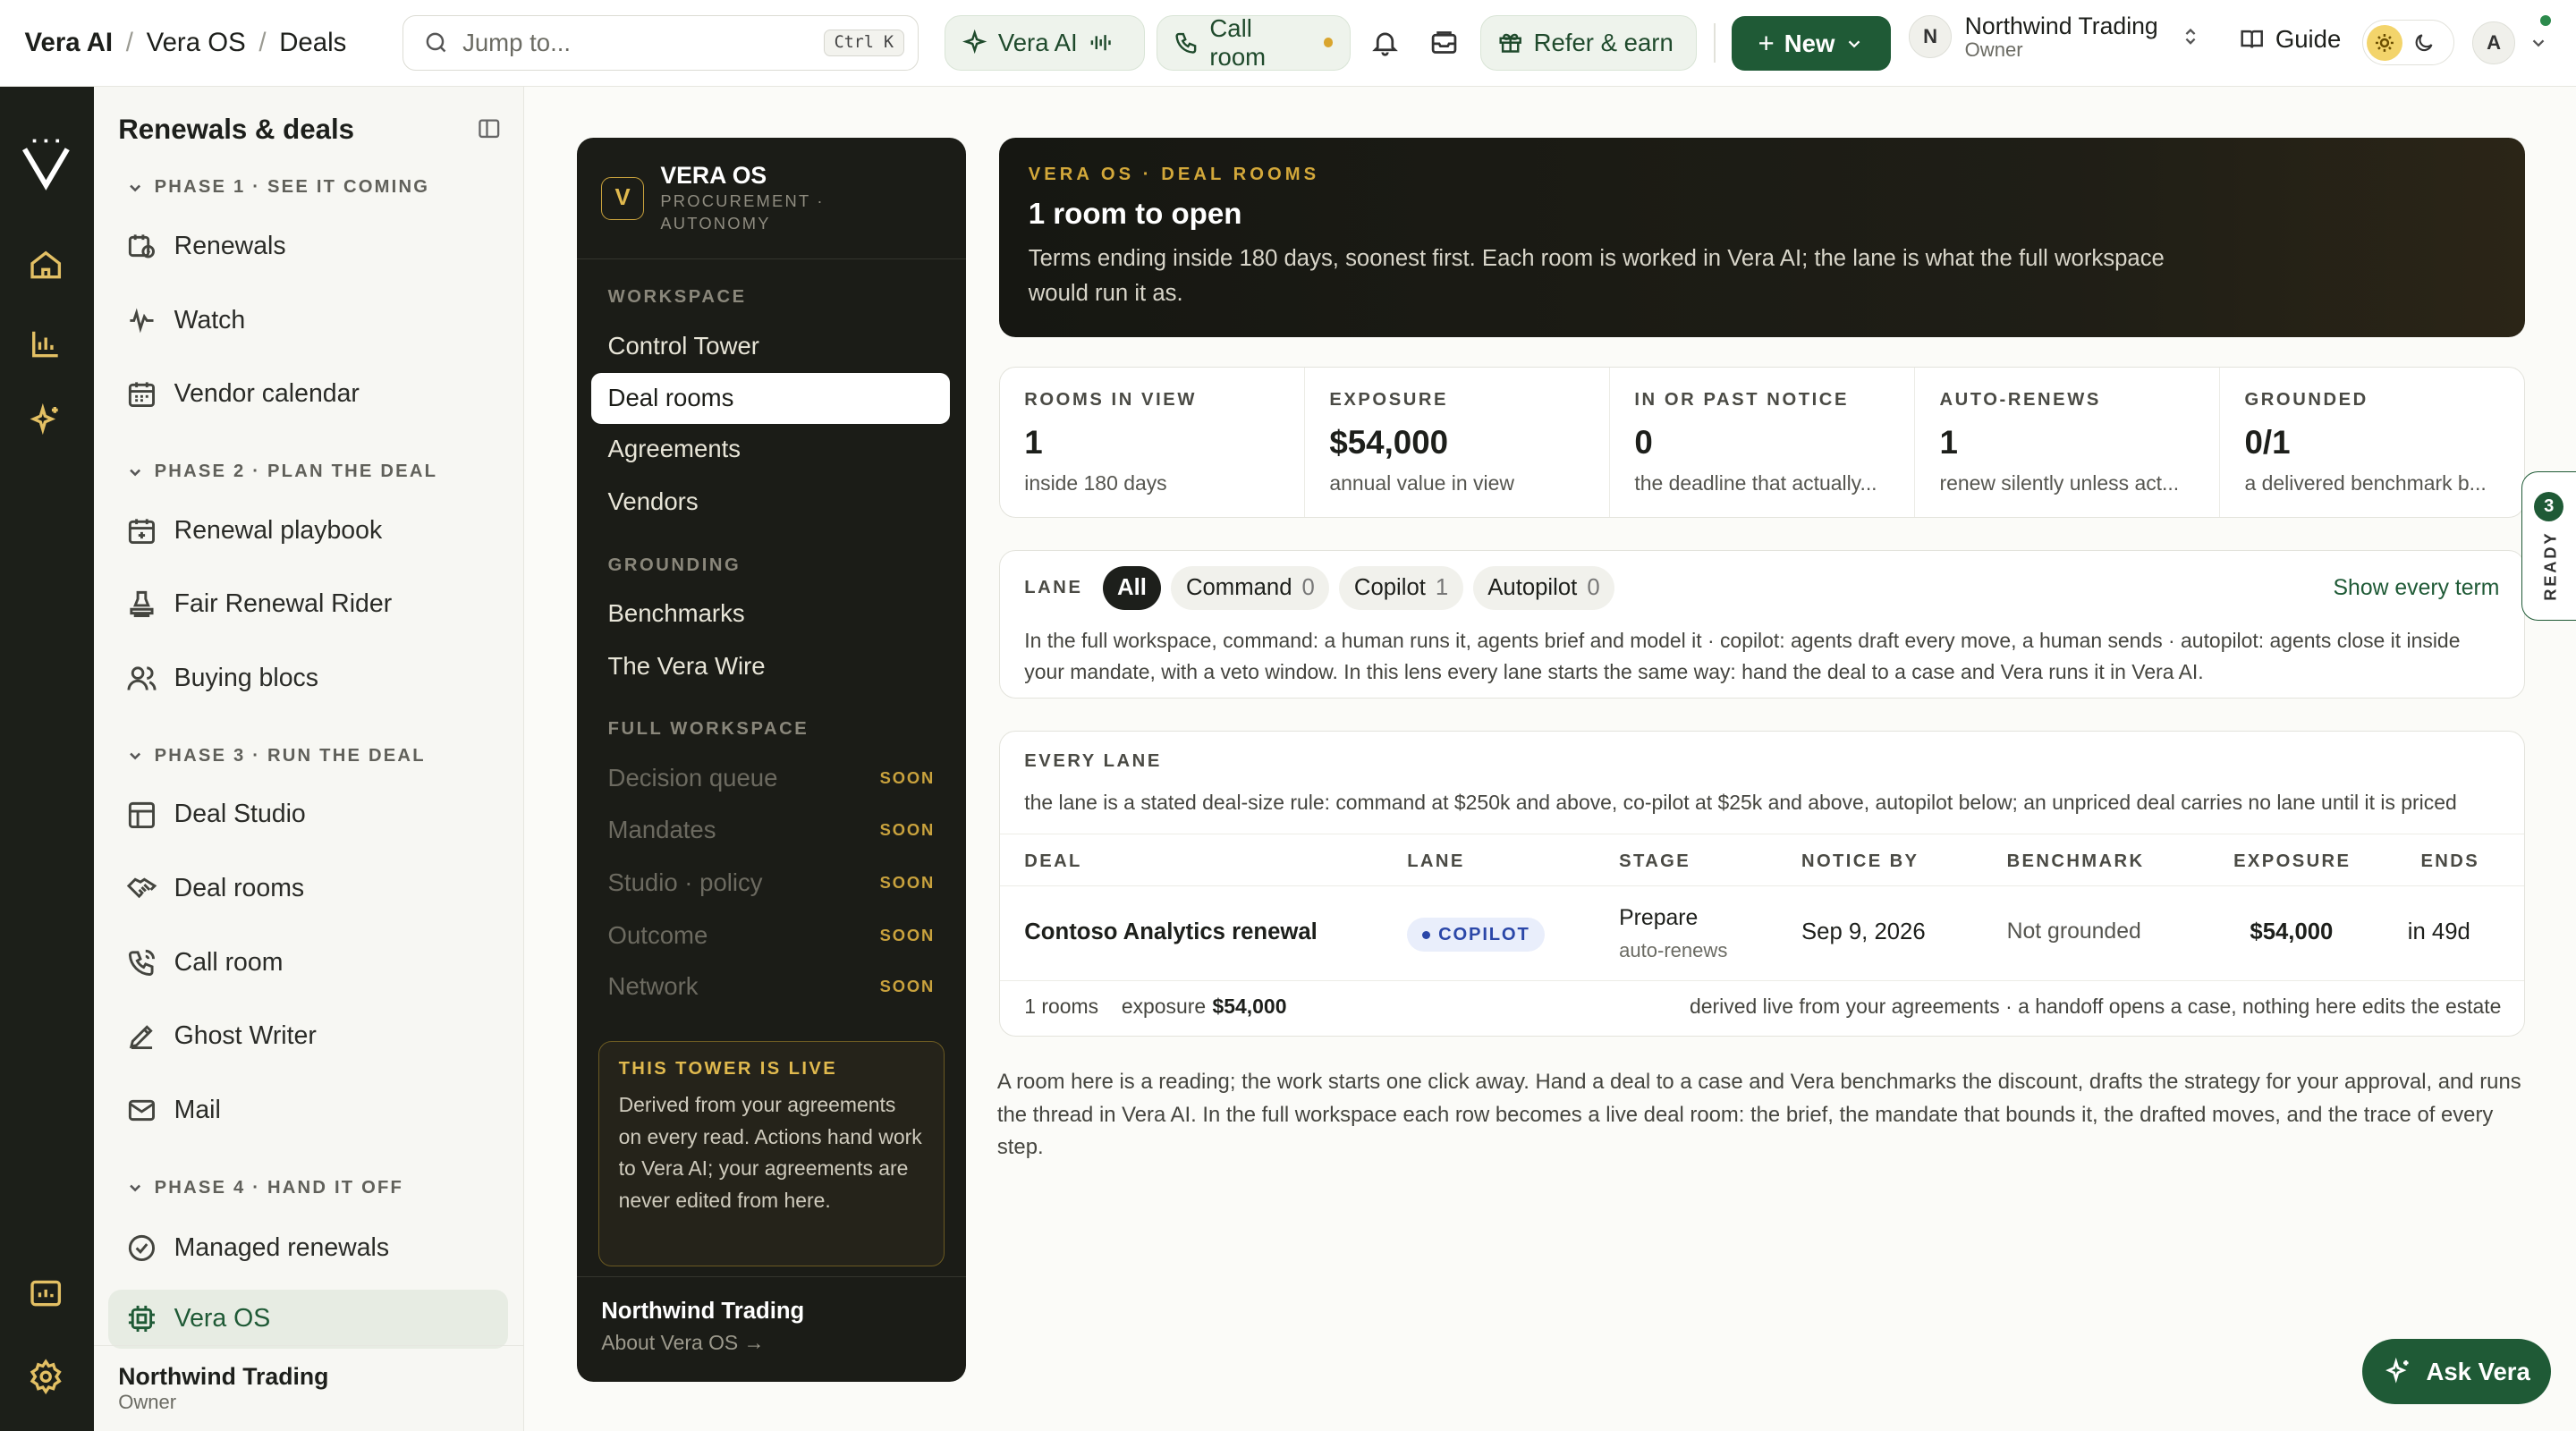 Image resolution: width=2576 pixels, height=1431 pixels. What do you see at coordinates (46, 344) in the screenshot?
I see `chart-icon` at bounding box center [46, 344].